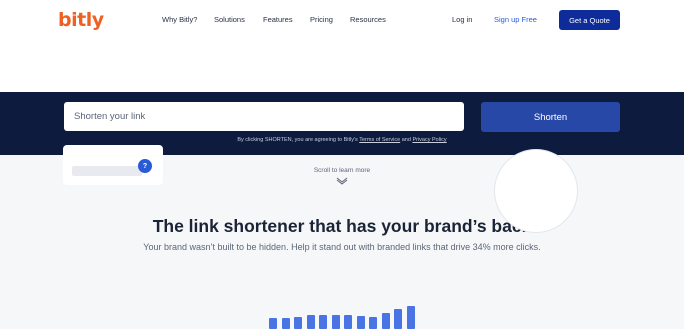 Image resolution: width=684 pixels, height=329 pixels. What do you see at coordinates (429, 140) in the screenshot?
I see `privacy-policy-link: Privacy Policy` at bounding box center [429, 140].